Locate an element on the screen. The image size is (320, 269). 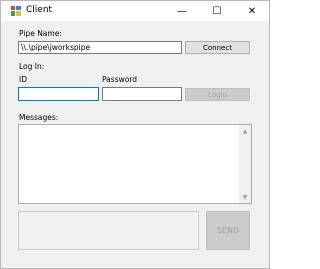
login-label: Log In: is located at coordinates (32, 66).